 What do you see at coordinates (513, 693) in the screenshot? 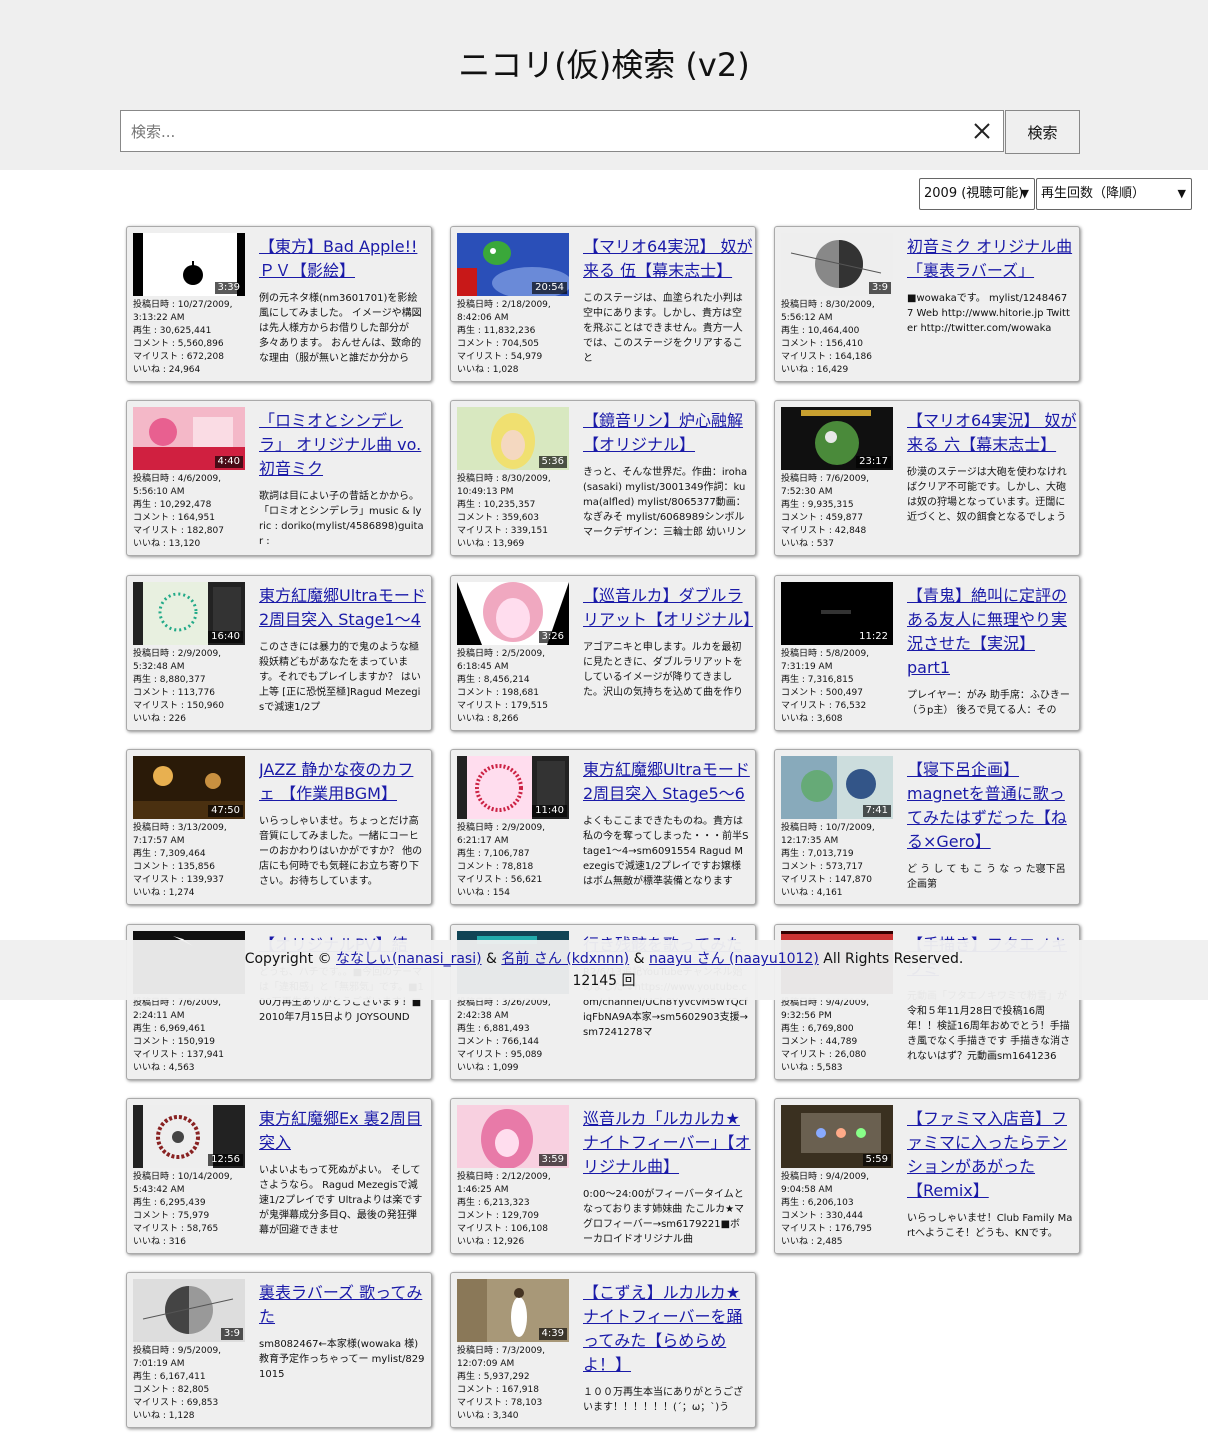
I see `stat-comments: コメント : 198,681` at bounding box center [513, 693].